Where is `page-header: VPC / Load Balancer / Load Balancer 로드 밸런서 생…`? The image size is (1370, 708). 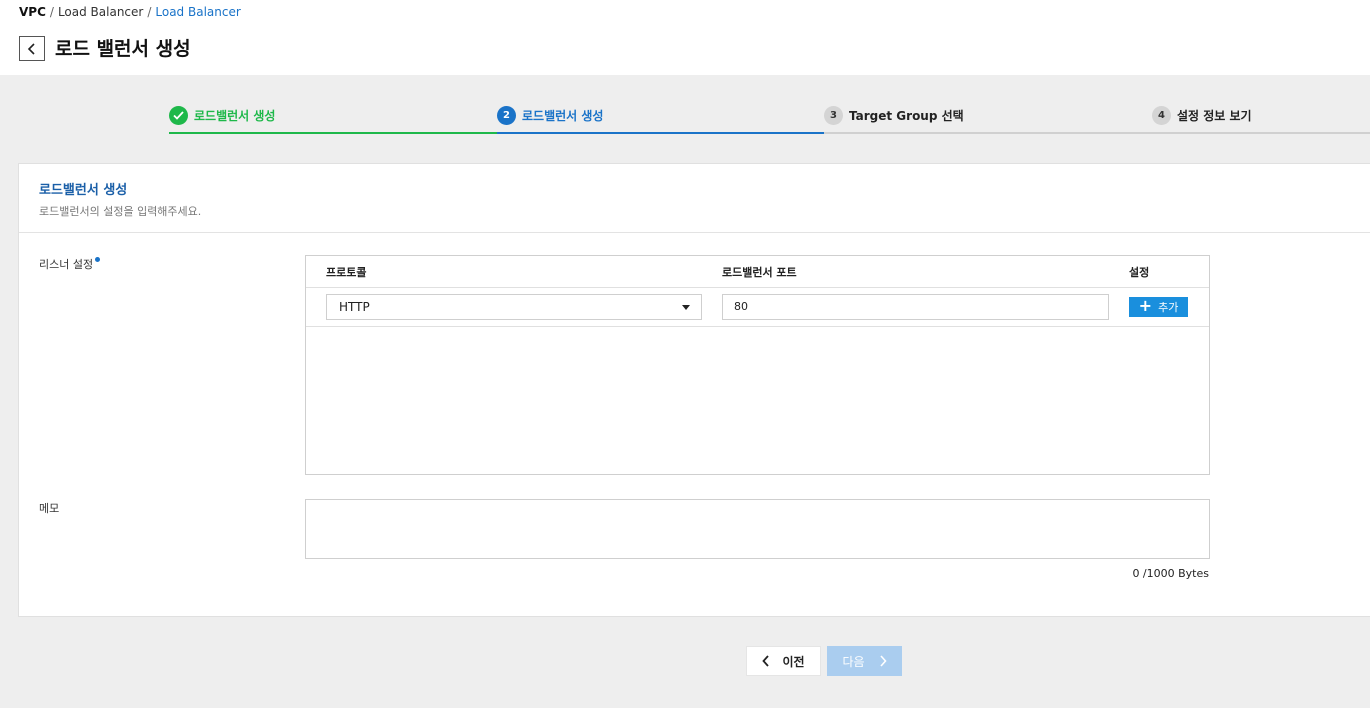
page-header: VPC / Load Balancer / Load Balancer 로드 밸런서 생… is located at coordinates (685, 37).